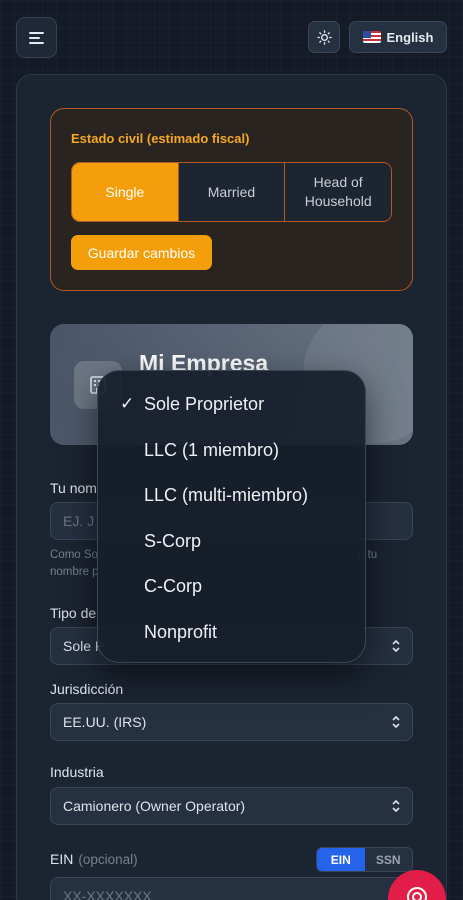 The height and width of the screenshot is (900, 463). I want to click on language-selector: English, so click(398, 37).